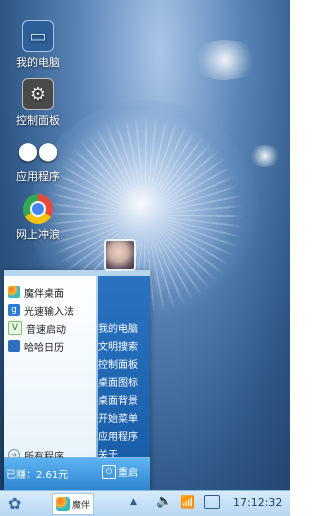  What do you see at coordinates (49, 312) in the screenshot?
I see `start-menu-item-label: 光速输入法` at bounding box center [49, 312].